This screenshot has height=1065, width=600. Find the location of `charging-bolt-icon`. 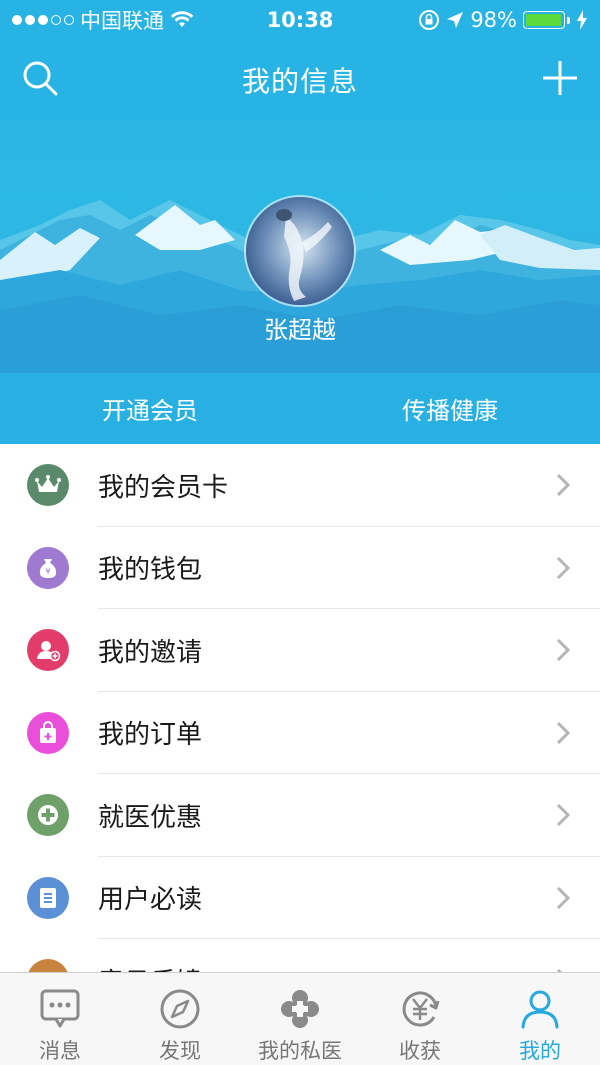

charging-bolt-icon is located at coordinates (582, 20).